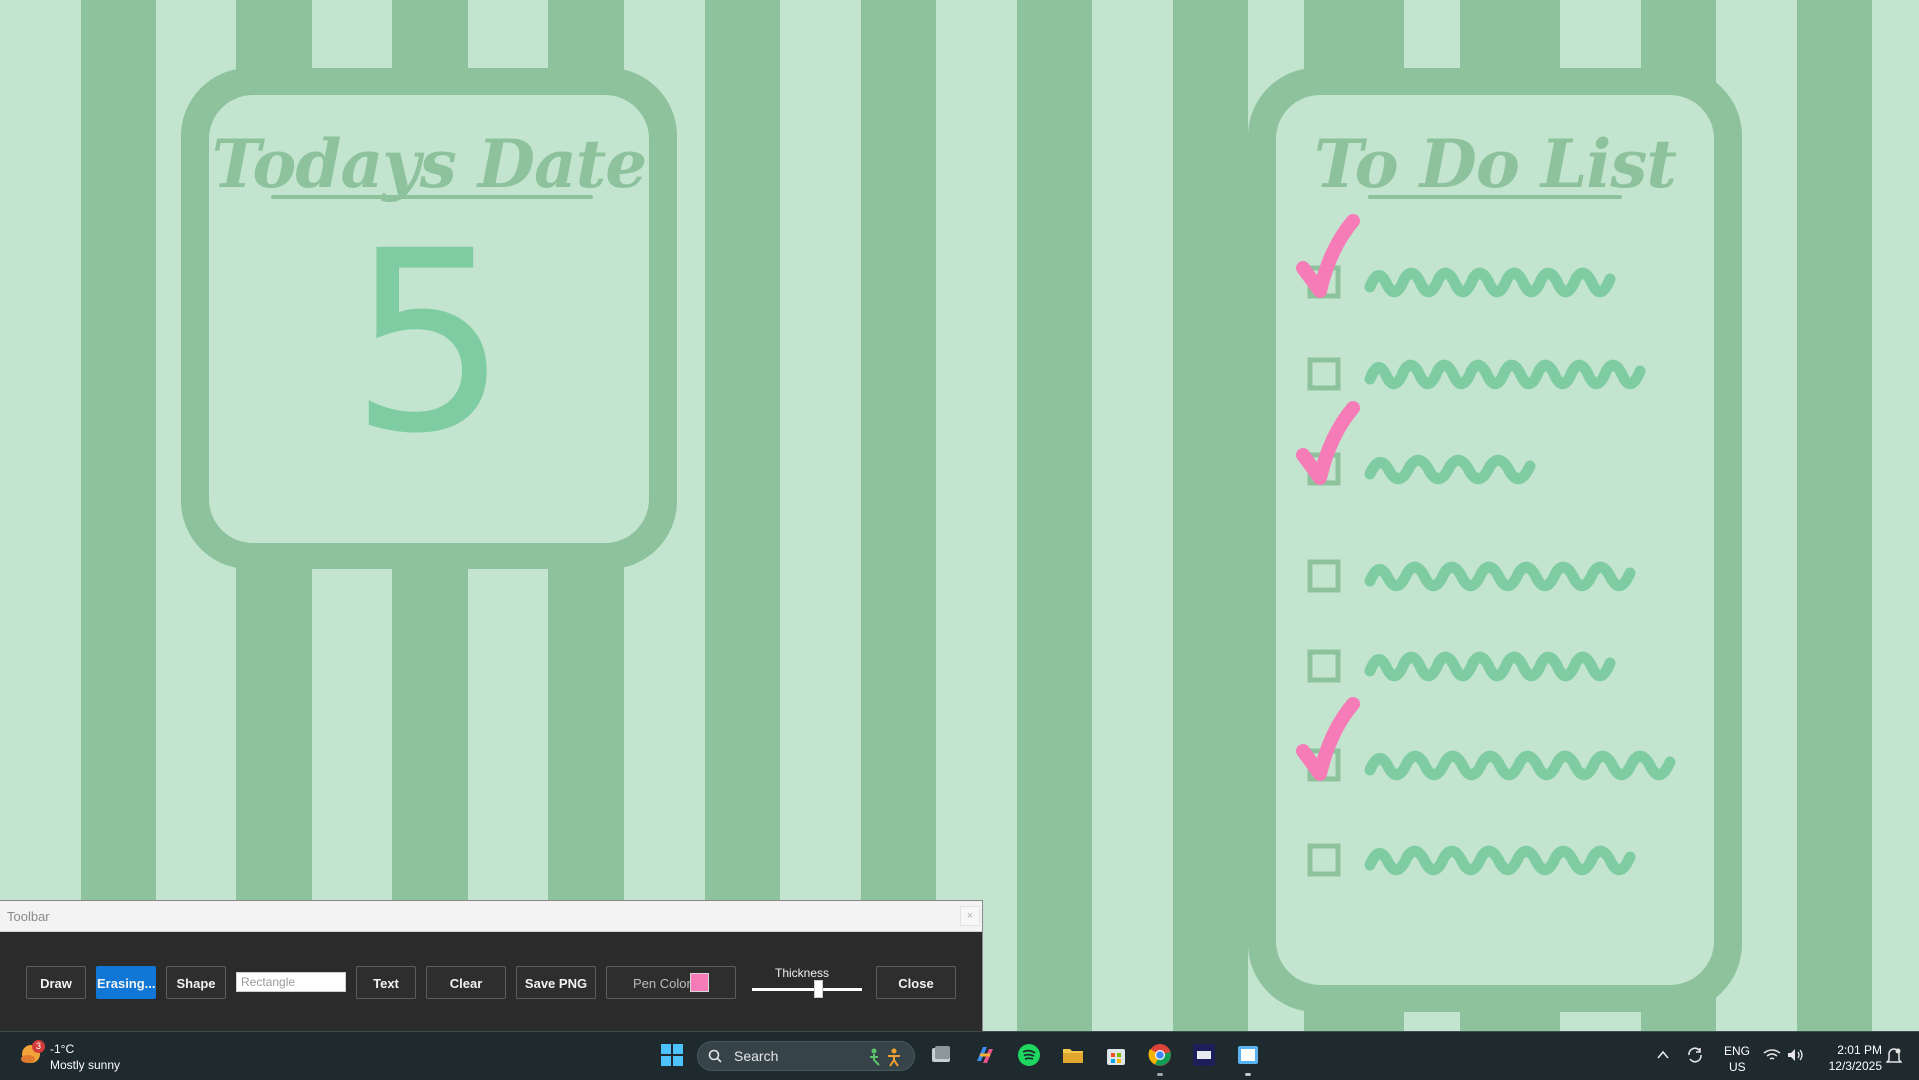 This screenshot has height=1080, width=1919. What do you see at coordinates (28, 916) in the screenshot?
I see `toolbar-title: Toolbar` at bounding box center [28, 916].